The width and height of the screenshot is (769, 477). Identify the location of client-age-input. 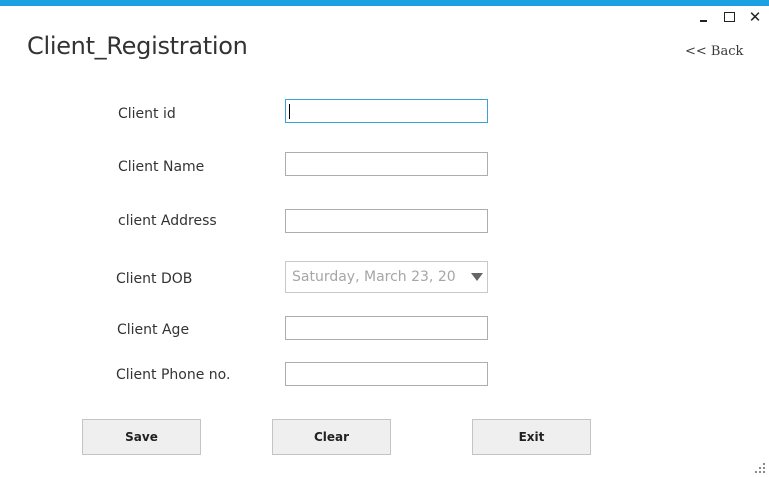
(386, 328).